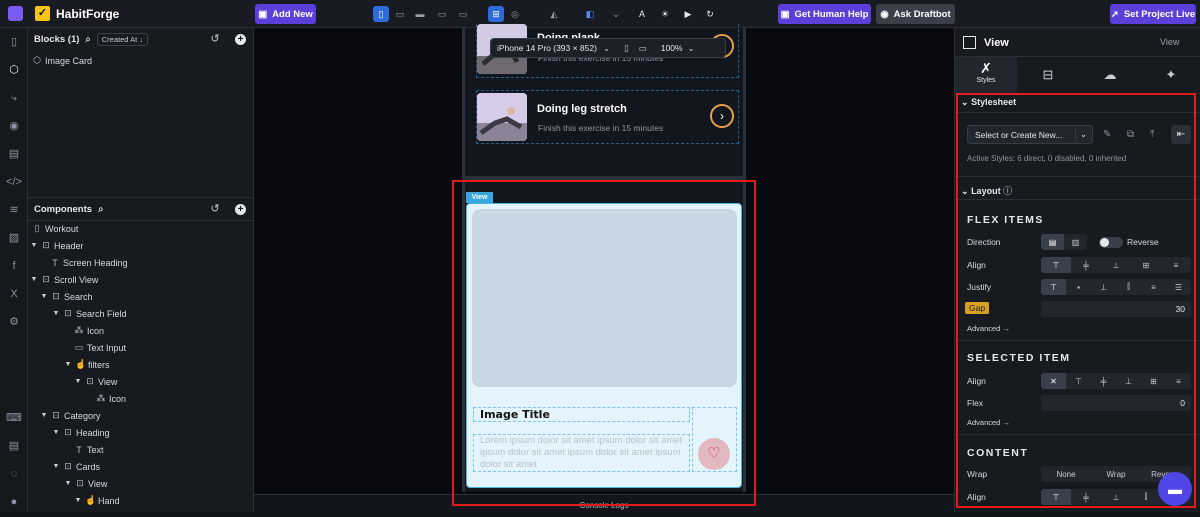  Describe the element at coordinates (141, 449) in the screenshot. I see `tree-item: T Text` at that location.